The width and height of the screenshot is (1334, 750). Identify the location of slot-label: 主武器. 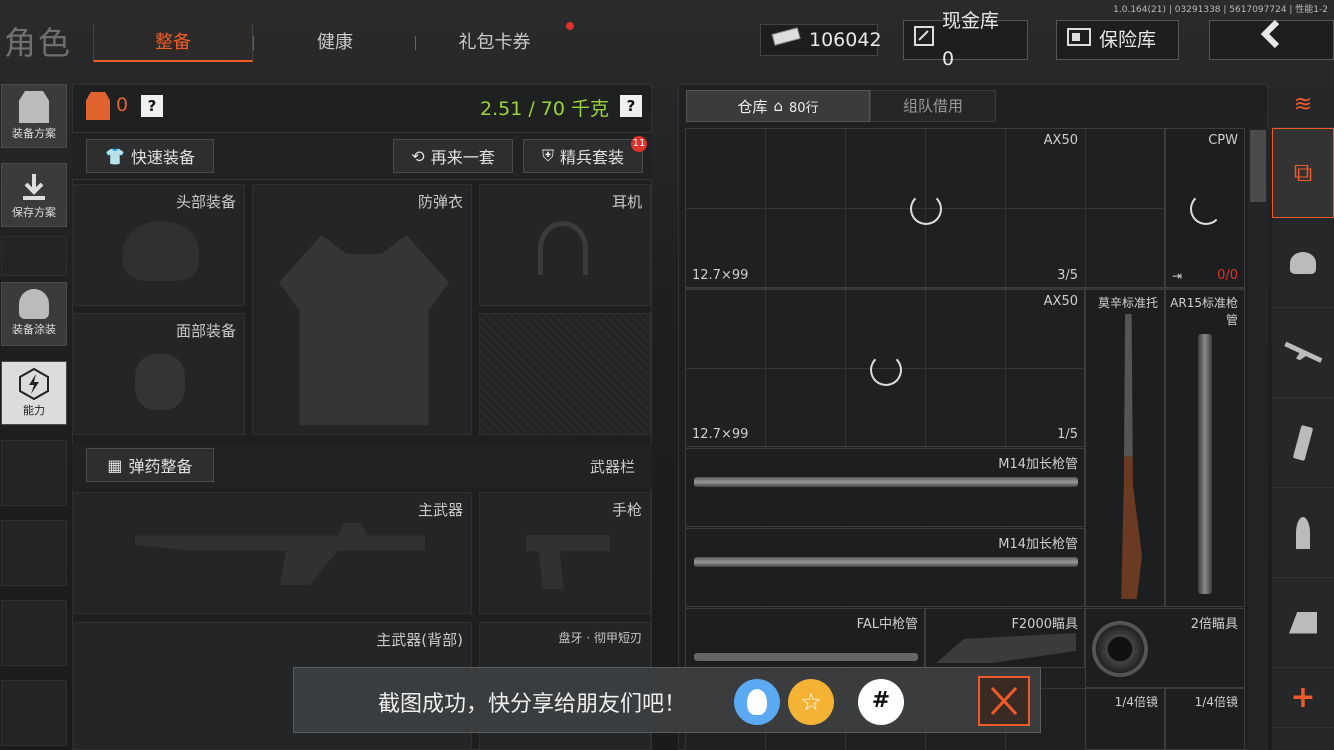
(440, 510).